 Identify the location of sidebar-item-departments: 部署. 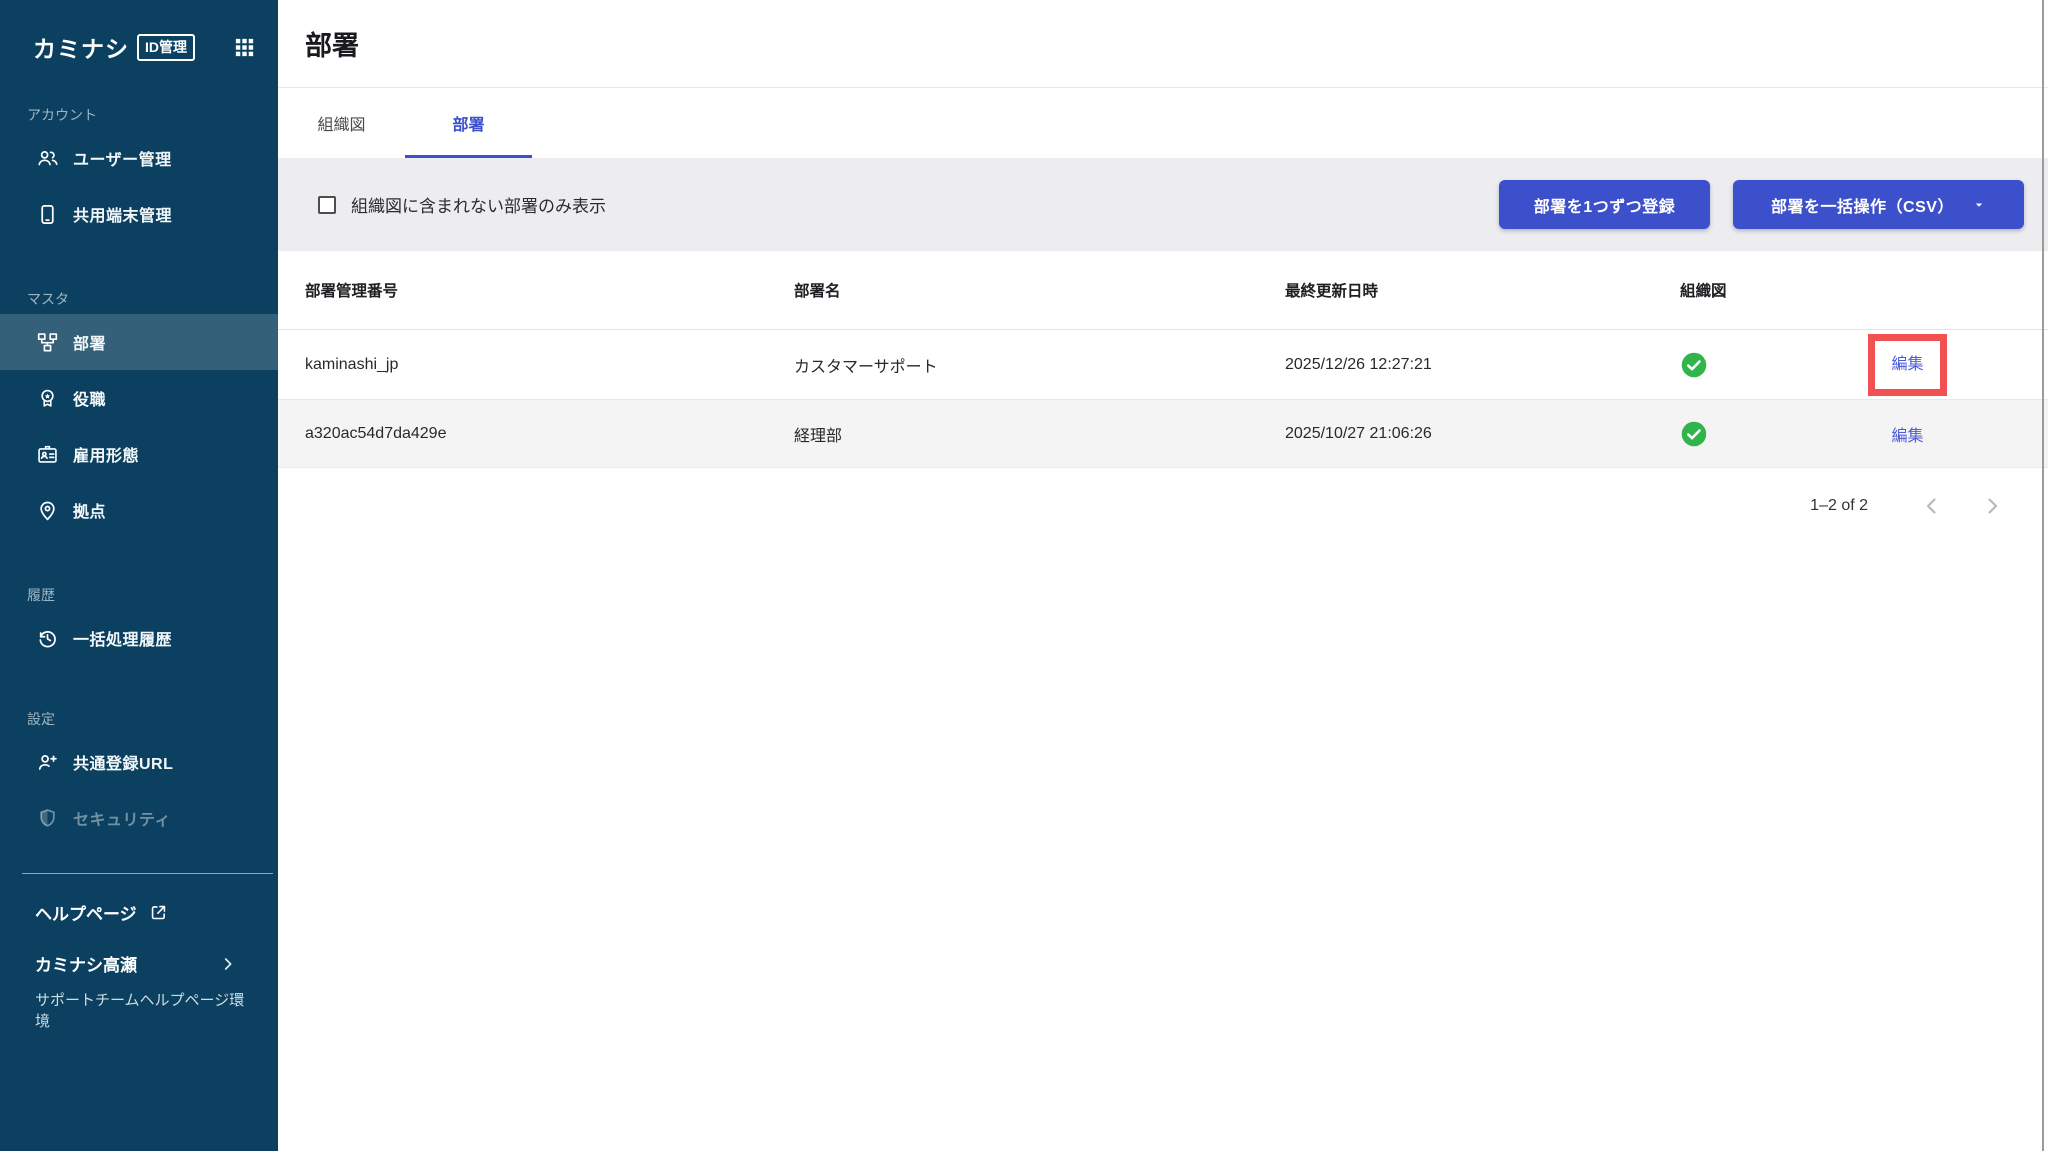
(139, 342).